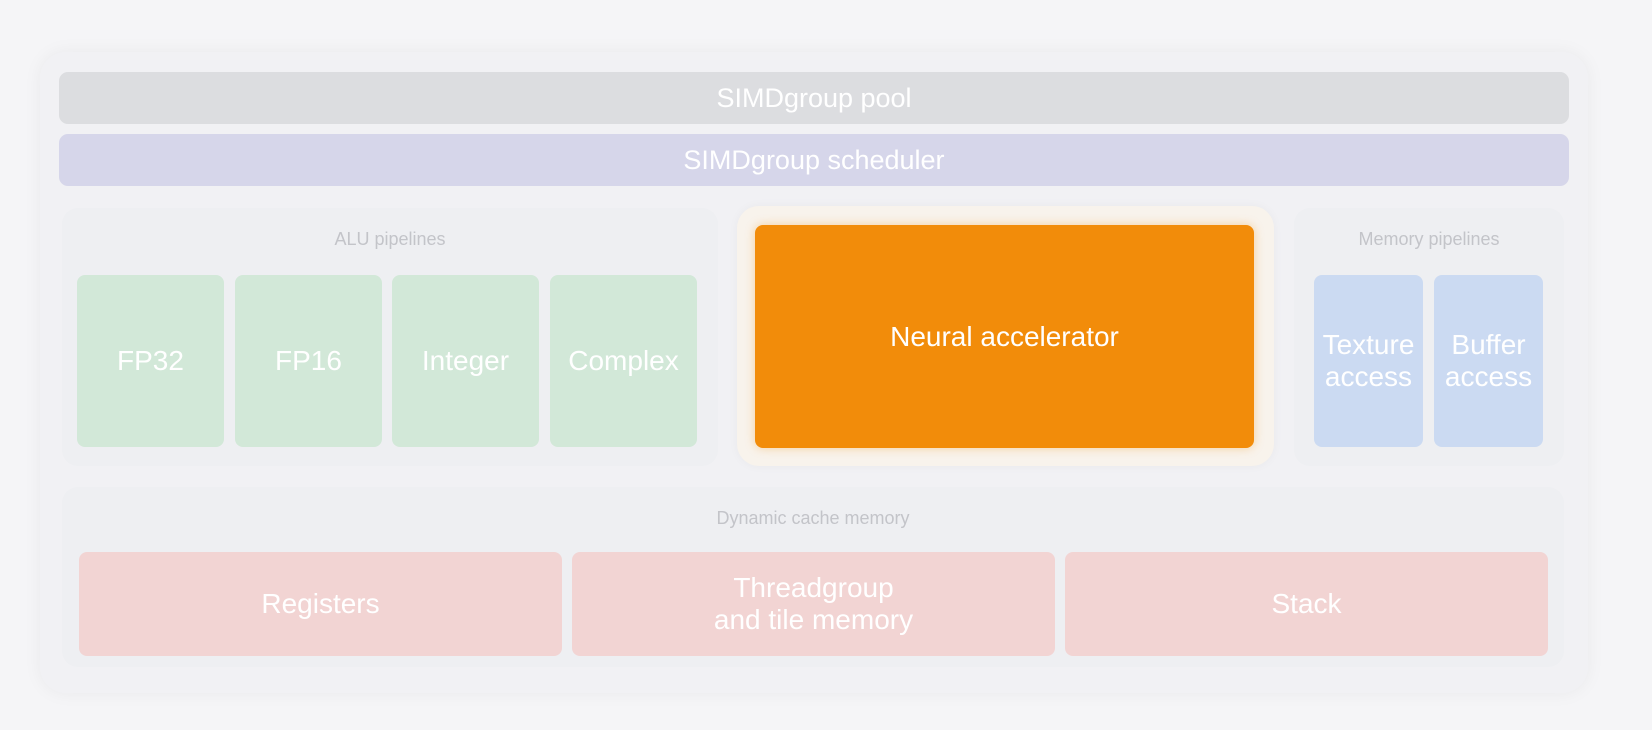  I want to click on buffer-access: Buffer access, so click(1488, 361).